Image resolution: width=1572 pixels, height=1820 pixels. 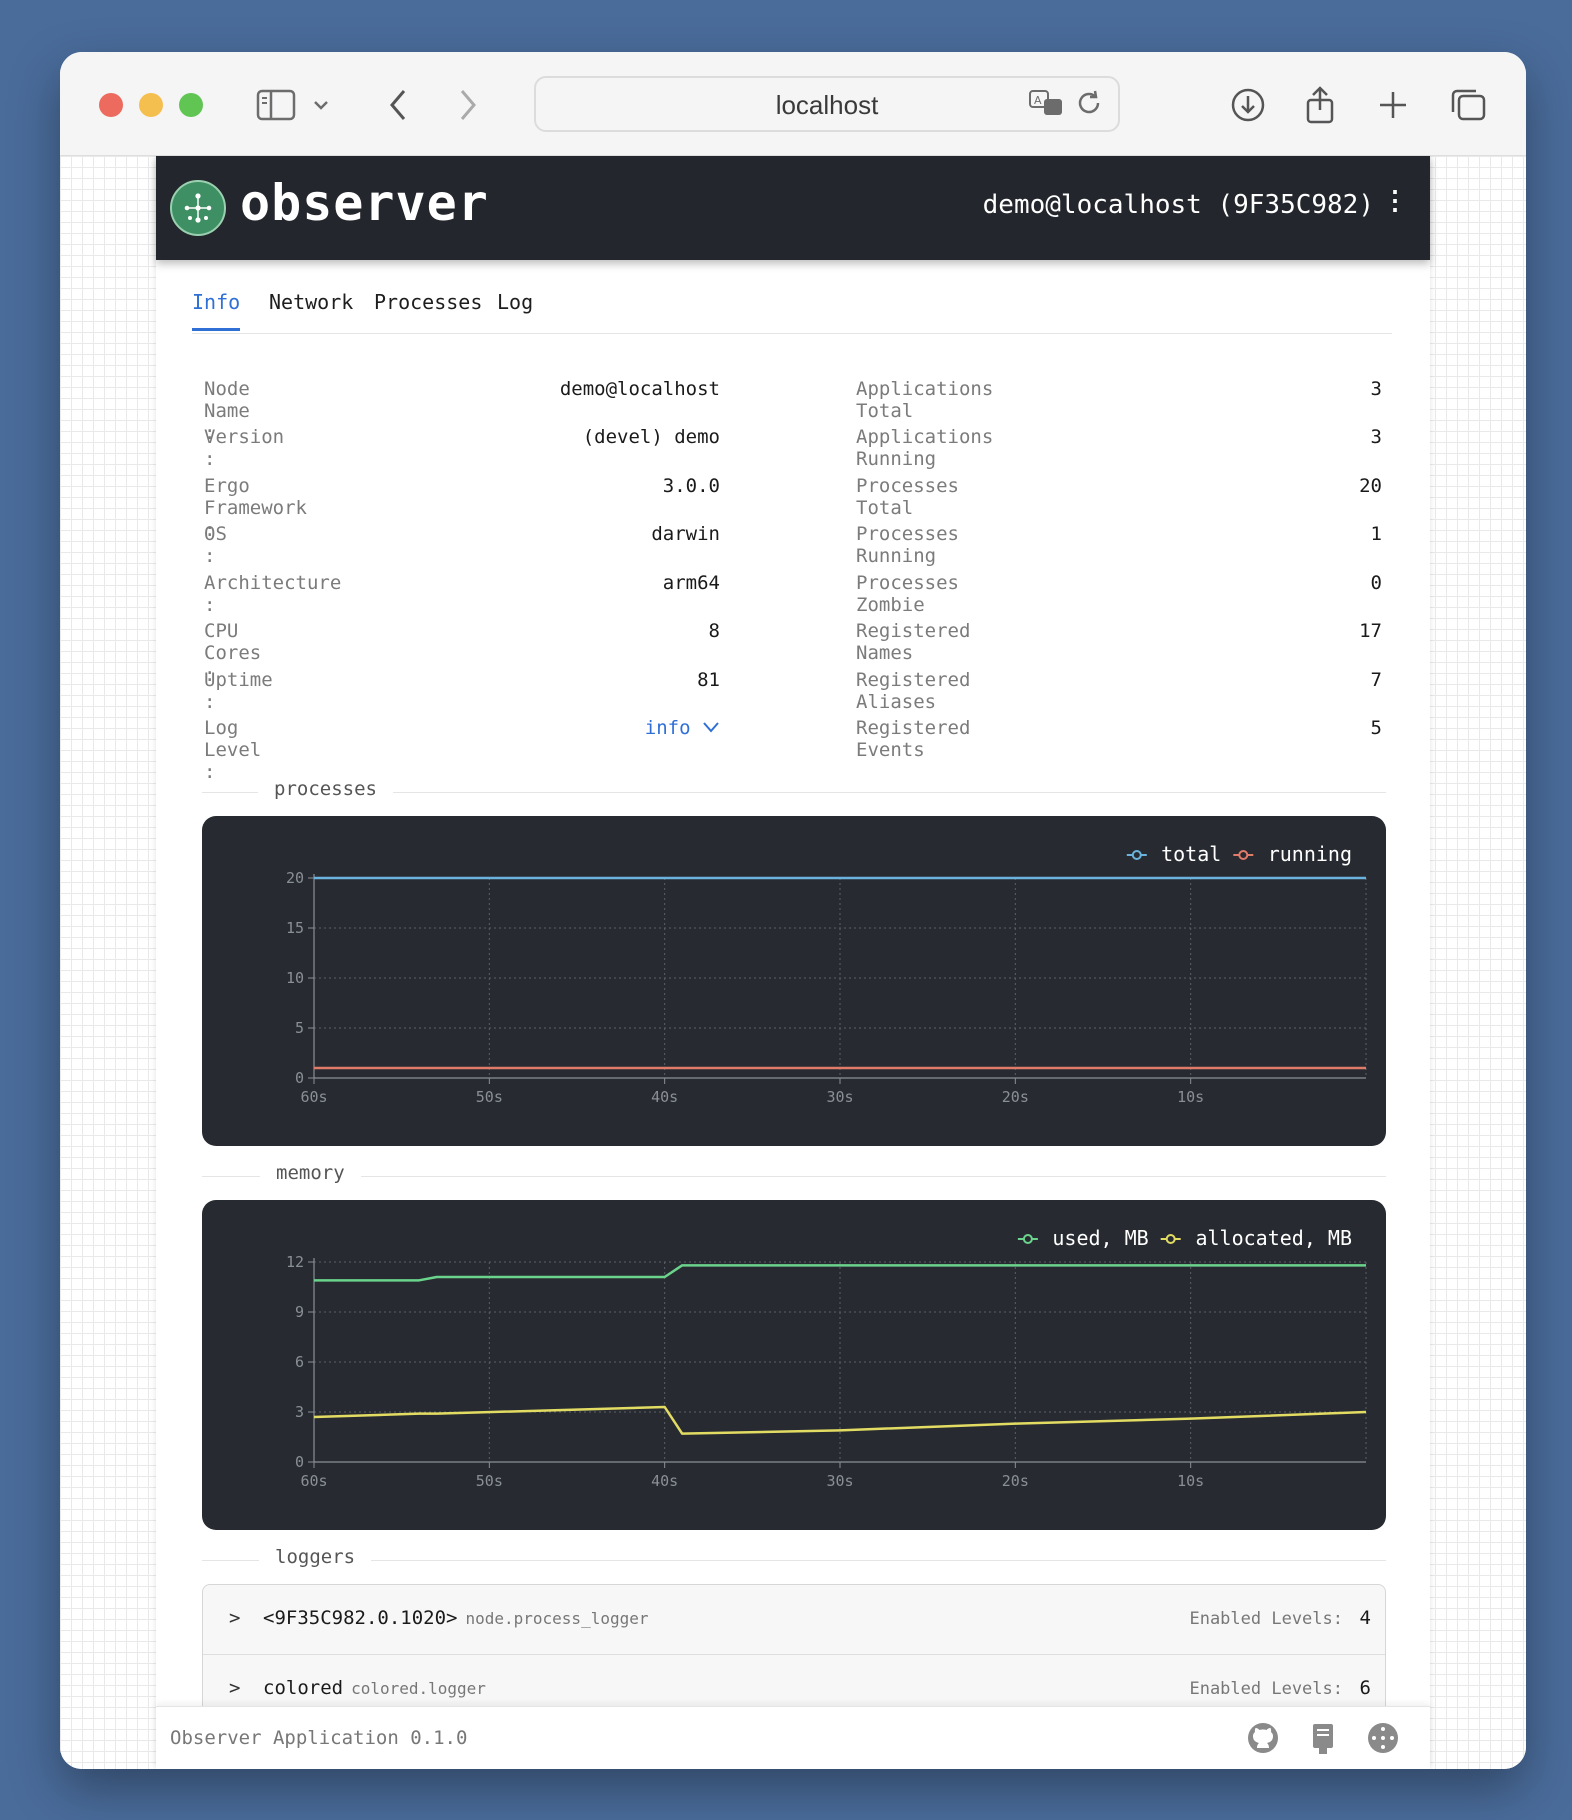 I want to click on ergo-logo-icon, so click(x=1383, y=1740).